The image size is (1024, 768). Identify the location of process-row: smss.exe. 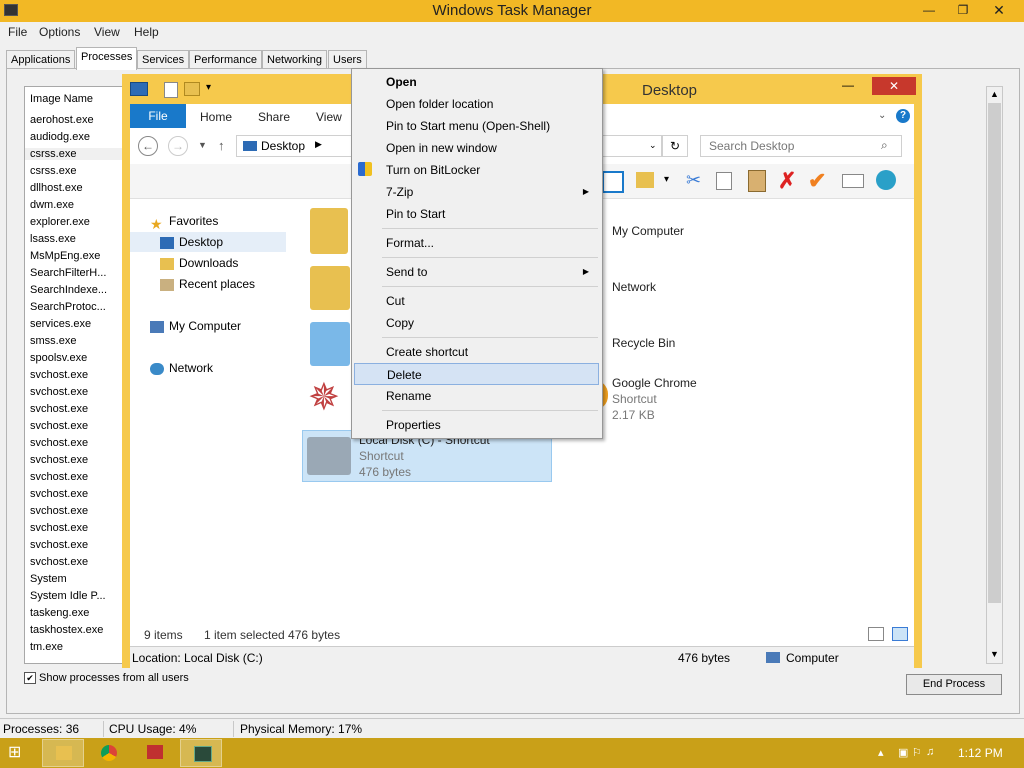
(53, 341).